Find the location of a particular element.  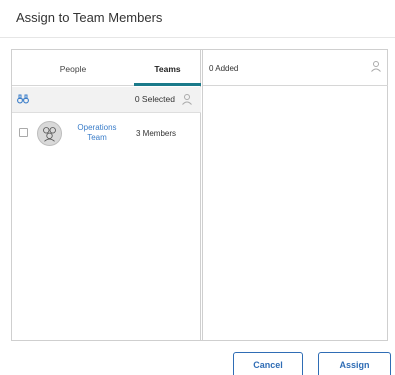

dialog-title: Assign to Team Members is located at coordinates (89, 17).